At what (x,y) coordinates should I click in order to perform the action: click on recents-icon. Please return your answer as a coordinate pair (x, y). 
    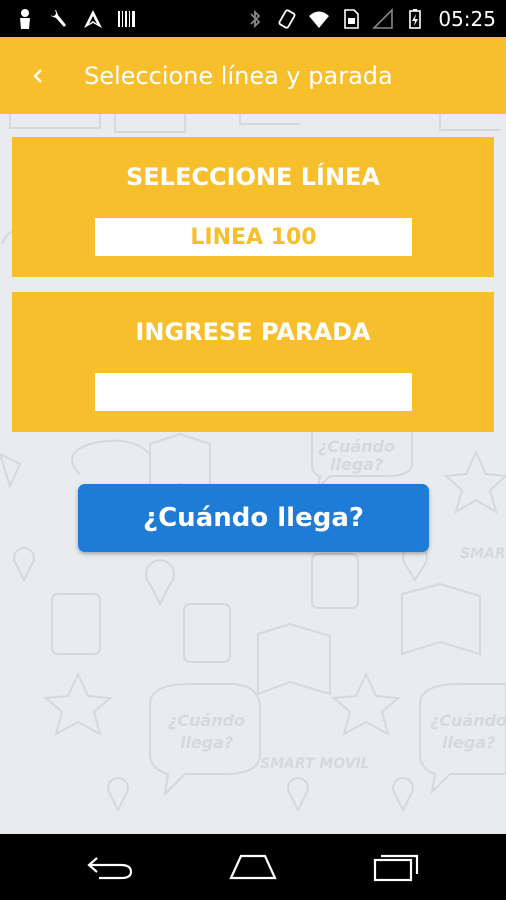
    Looking at the image, I should click on (396, 868).